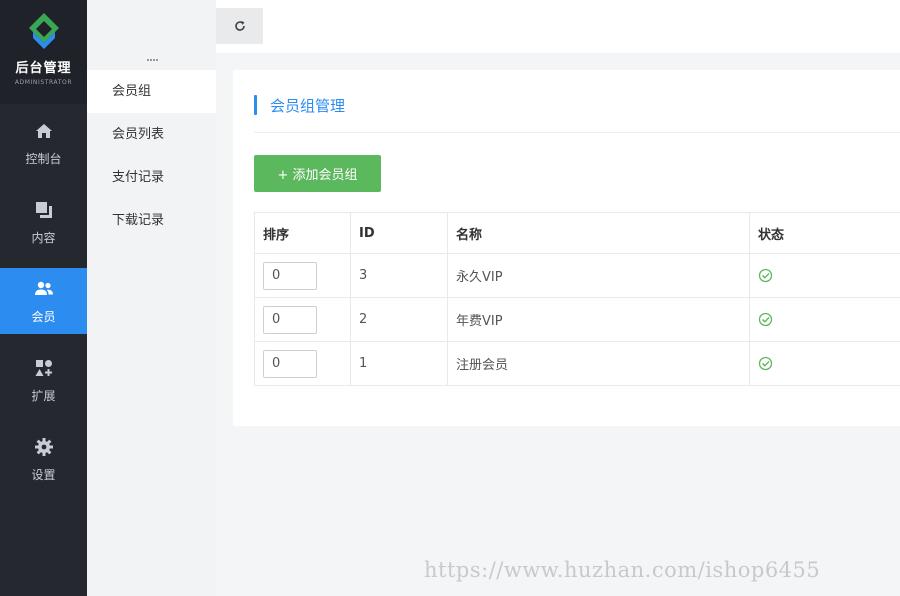 The image size is (900, 596). What do you see at coordinates (577, 132) in the screenshot?
I see `divider` at bounding box center [577, 132].